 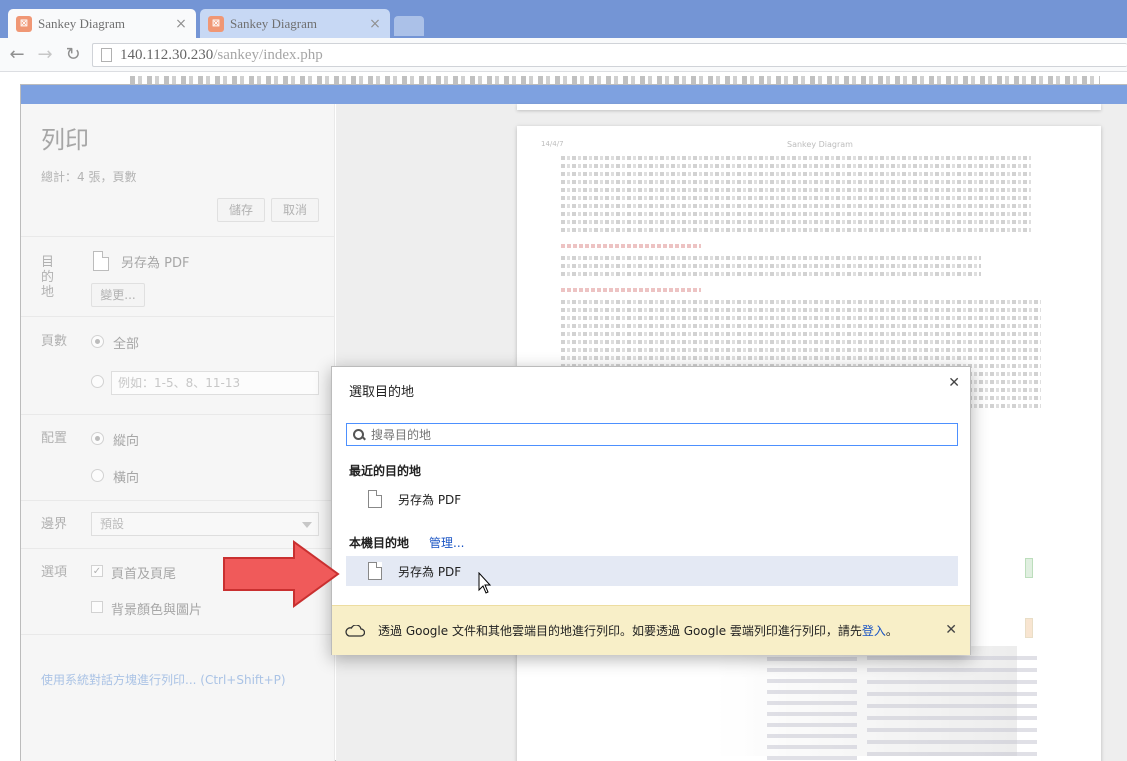 I want to click on search-box, so click(x=652, y=434).